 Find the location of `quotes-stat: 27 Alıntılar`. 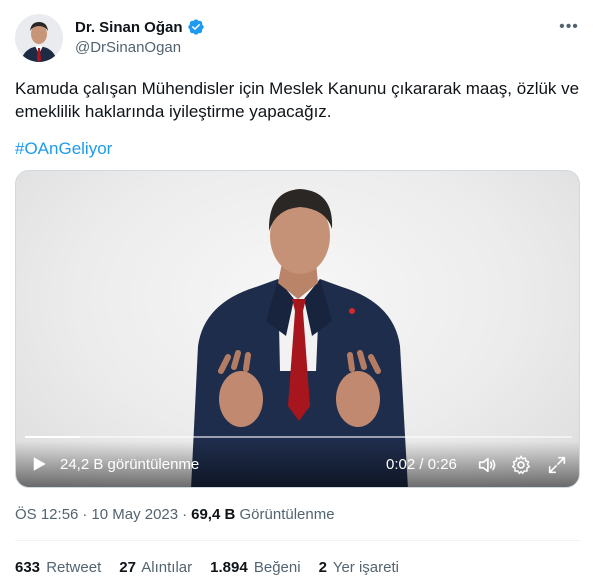

quotes-stat: 27 Alıntılar is located at coordinates (155, 567).